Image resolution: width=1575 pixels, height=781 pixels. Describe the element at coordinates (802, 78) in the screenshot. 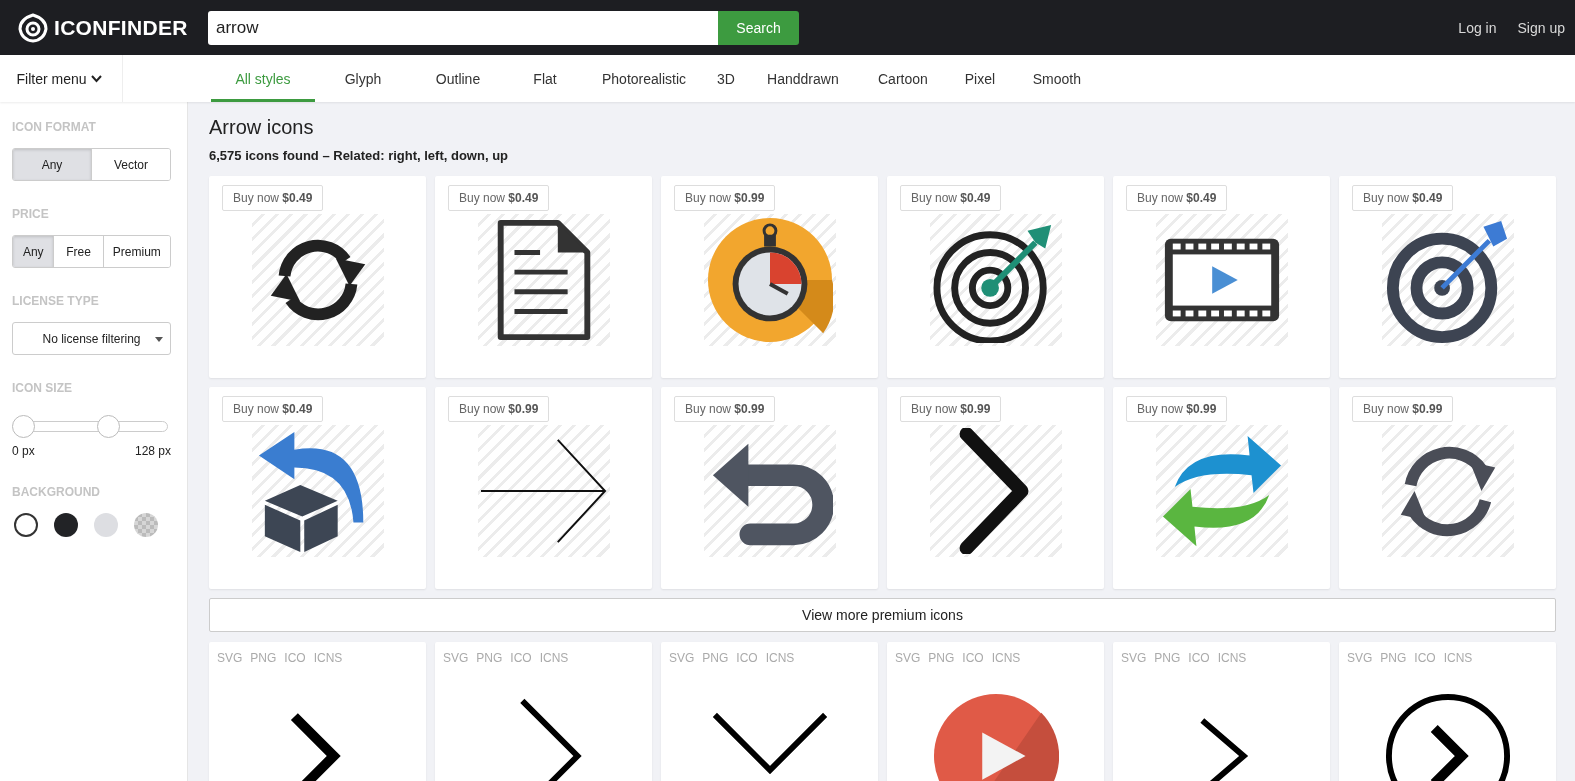

I see `style-tab: Handdrawn` at that location.